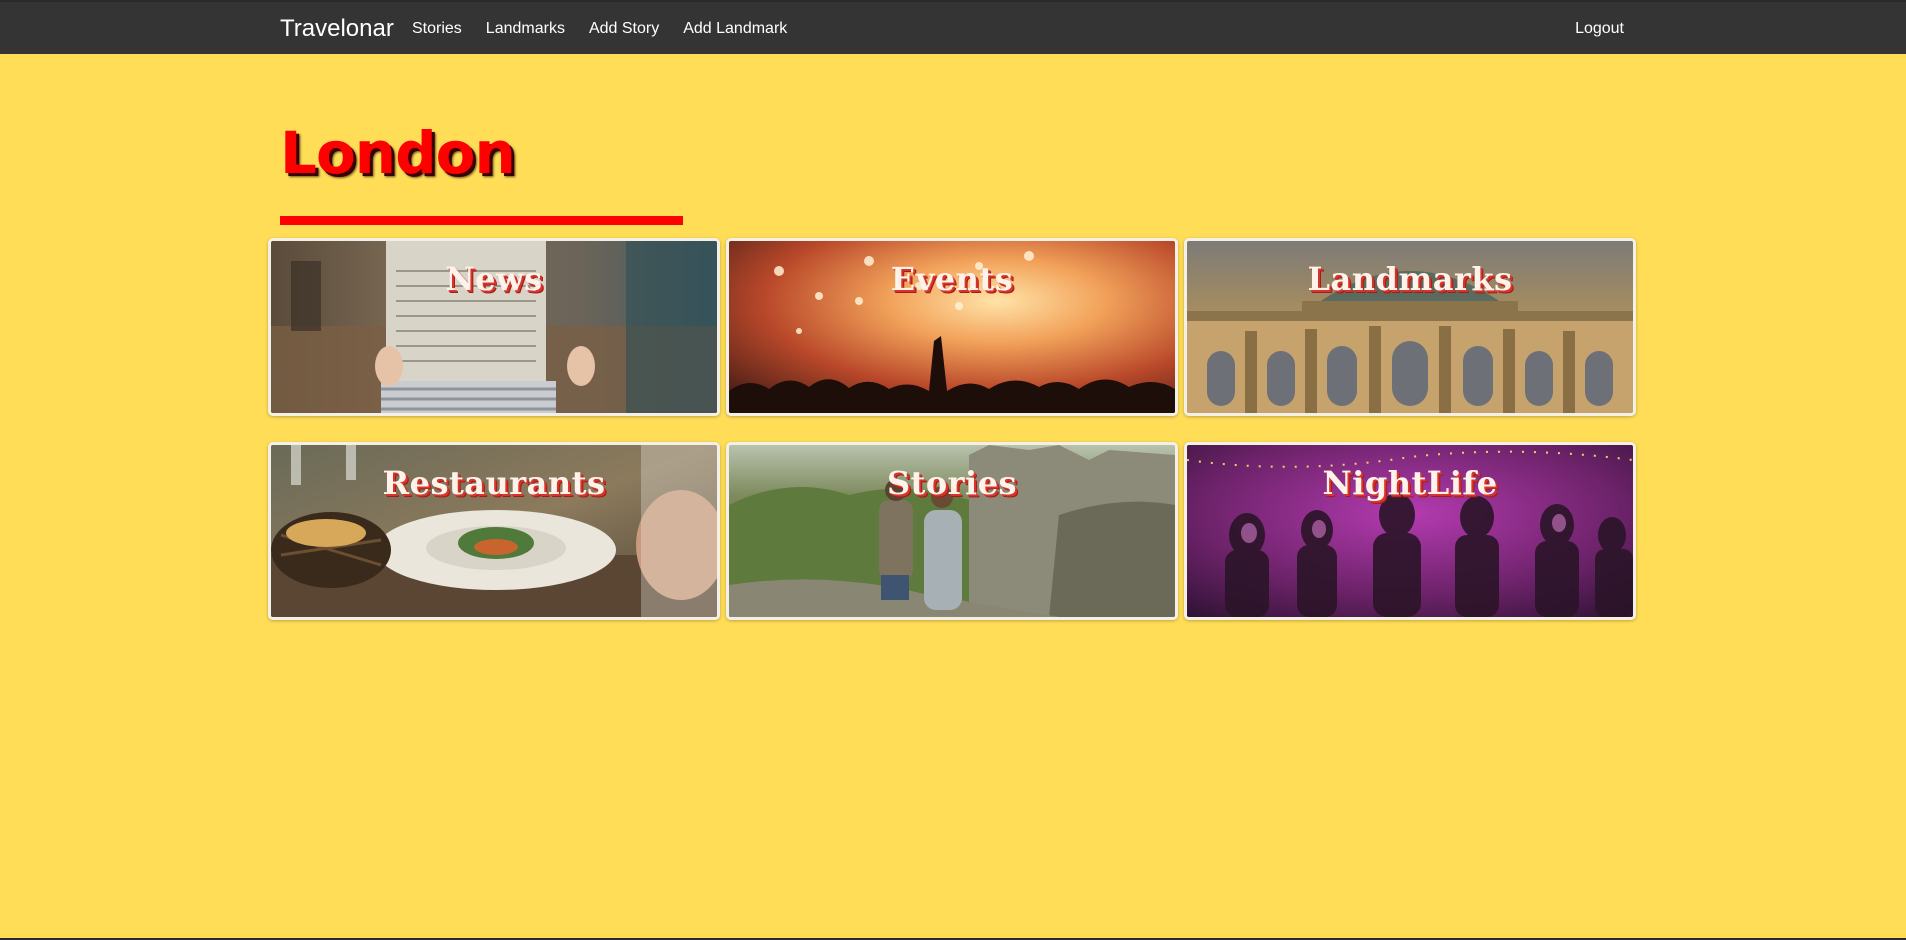  Describe the element at coordinates (525, 29) in the screenshot. I see `nav-link-landmarks: Landmarks` at that location.